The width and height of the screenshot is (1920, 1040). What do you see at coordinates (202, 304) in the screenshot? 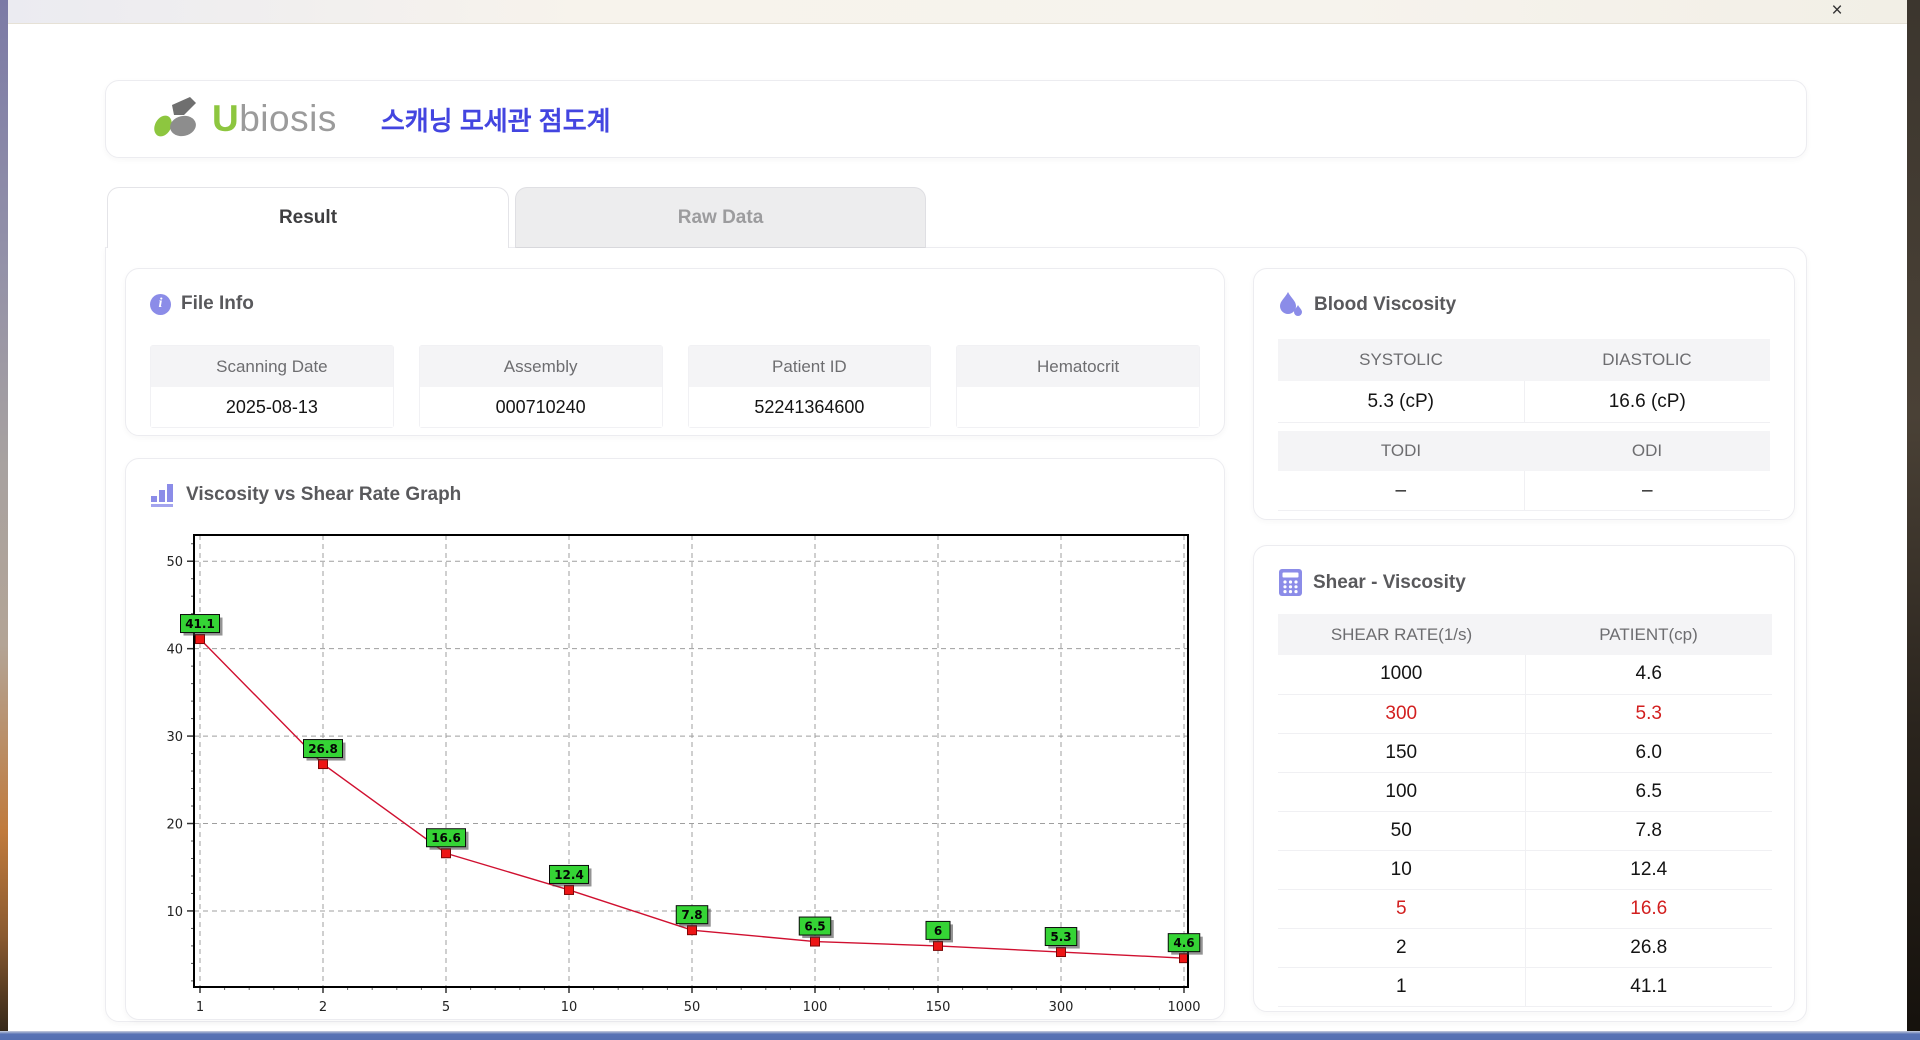
I see `file-info-heading: i File Info` at bounding box center [202, 304].